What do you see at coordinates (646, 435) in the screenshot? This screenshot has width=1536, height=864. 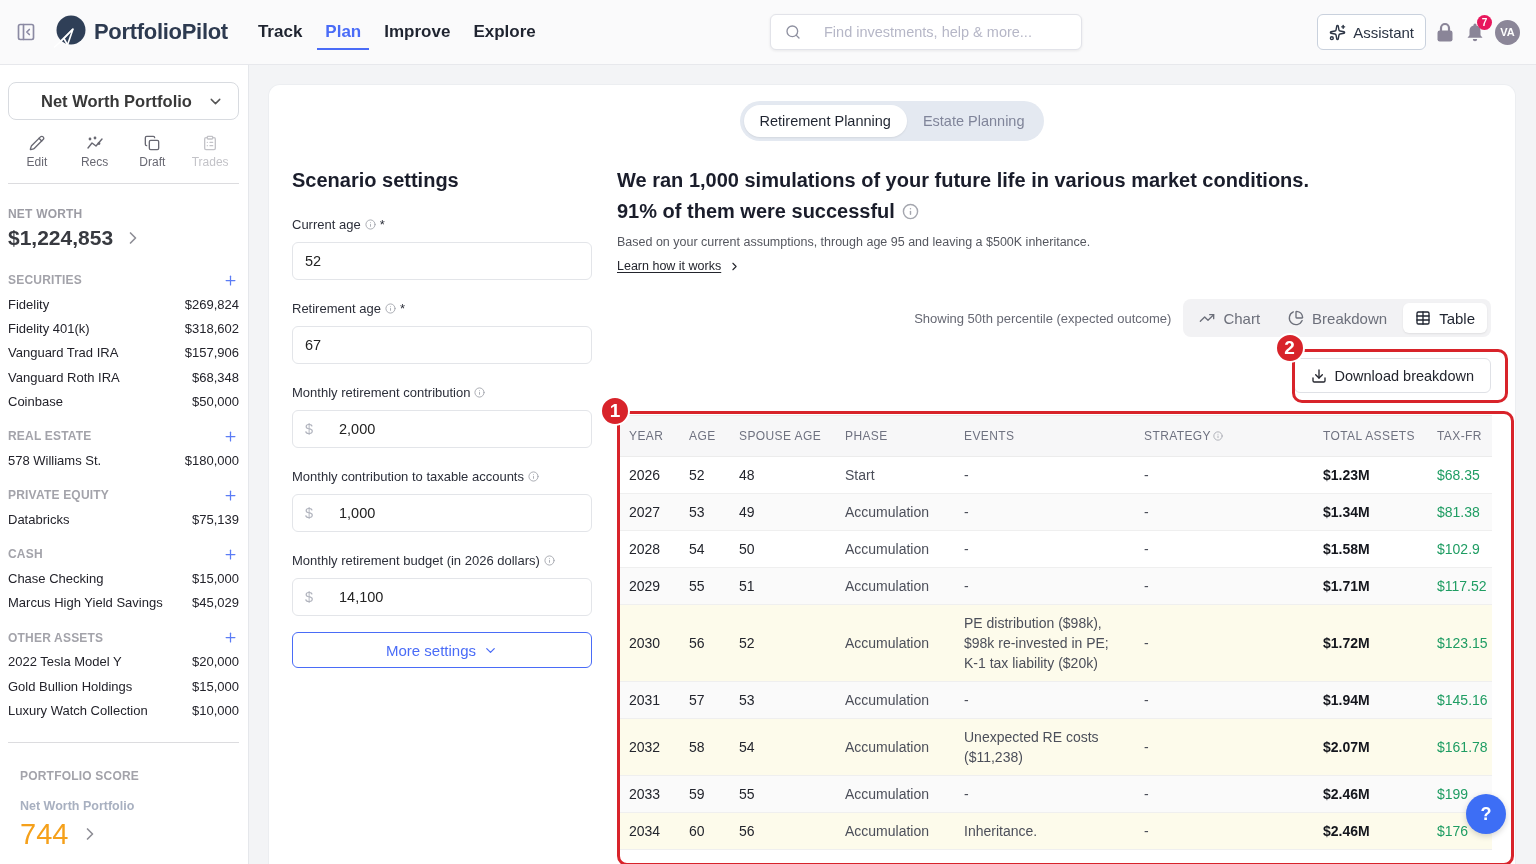 I see `column-header: YEAR` at bounding box center [646, 435].